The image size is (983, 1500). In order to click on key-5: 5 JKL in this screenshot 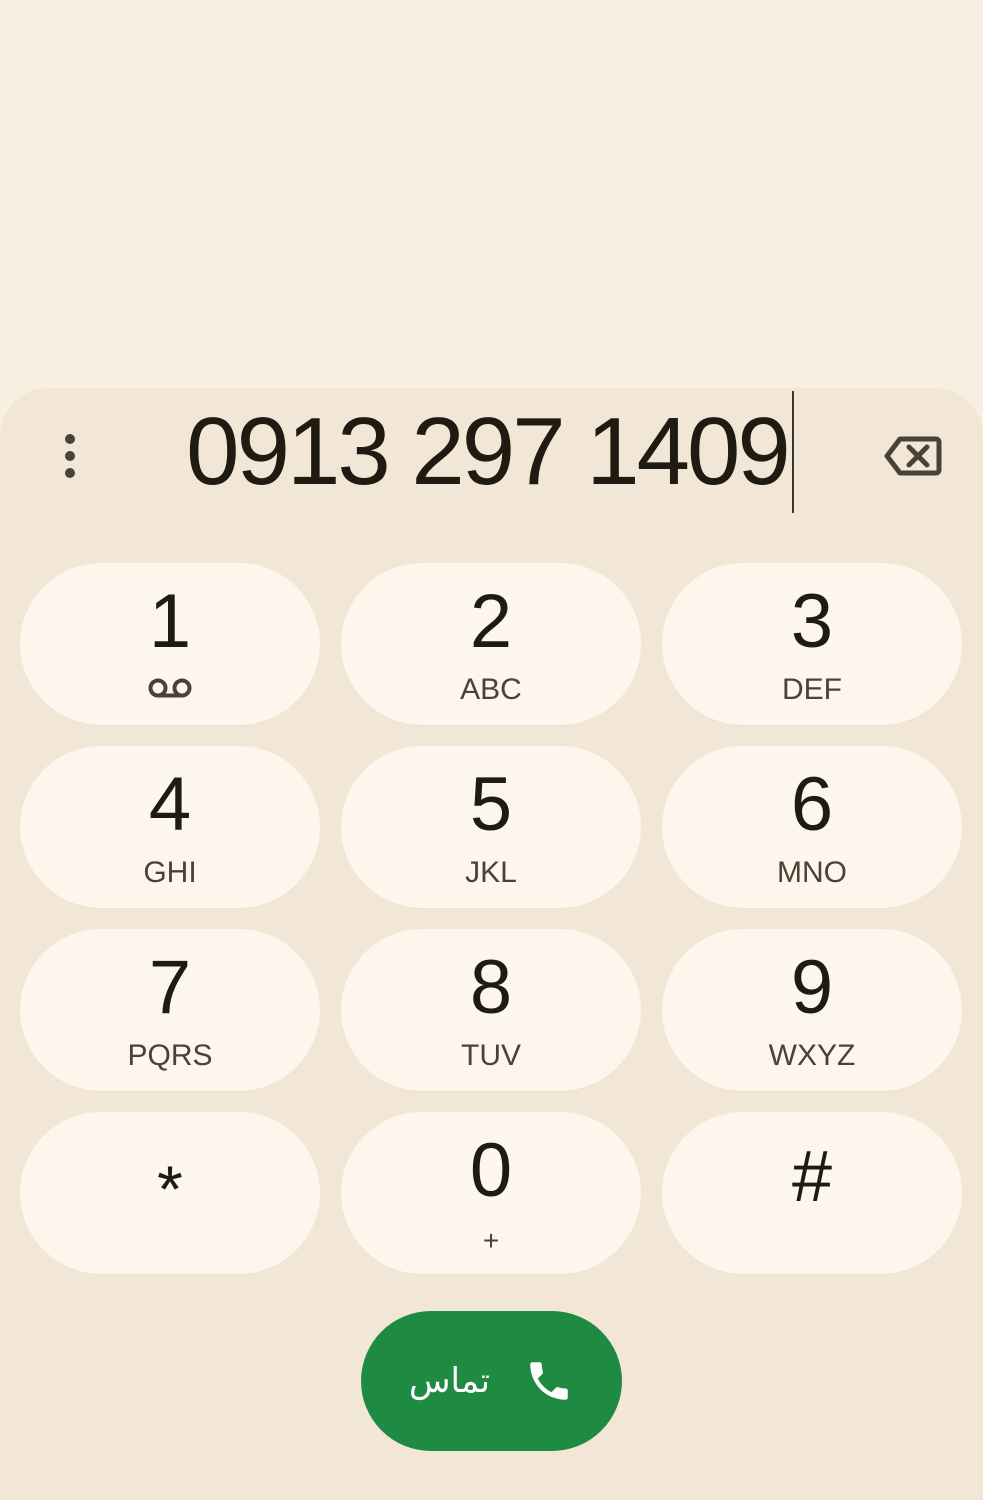, I will do `click(491, 827)`.